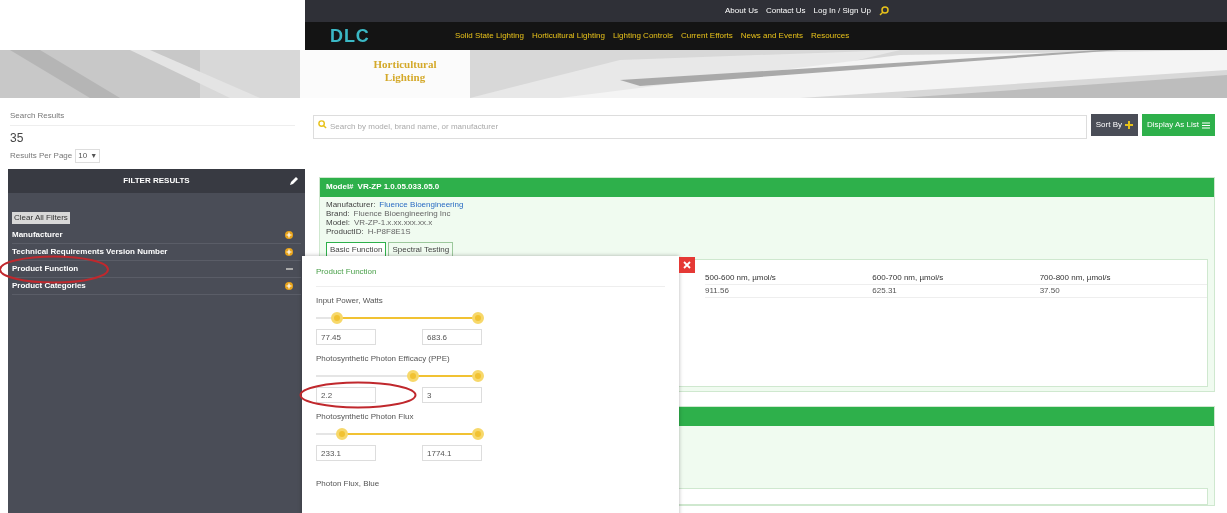  Describe the element at coordinates (700, 126) in the screenshot. I see `search-field: Search by model, brand name, or manufacturer` at that location.